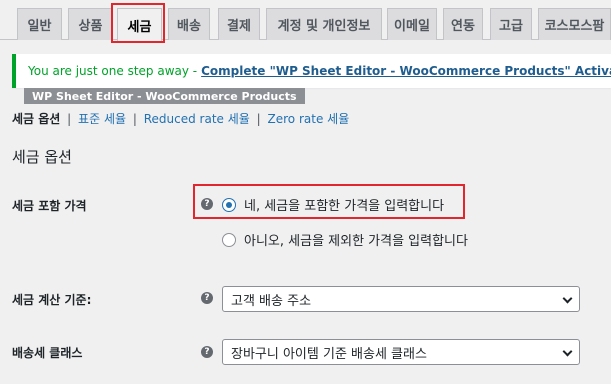  Describe the element at coordinates (102, 119) in the screenshot. I see `subnav-standard-rates: 표준 세율` at that location.